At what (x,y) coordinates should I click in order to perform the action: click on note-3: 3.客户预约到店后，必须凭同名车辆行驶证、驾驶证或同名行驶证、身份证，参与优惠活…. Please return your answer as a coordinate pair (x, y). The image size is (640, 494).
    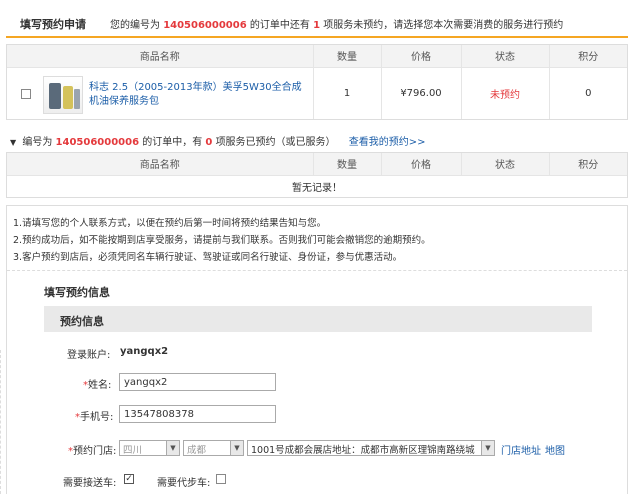
    Looking at the image, I should click on (208, 257).